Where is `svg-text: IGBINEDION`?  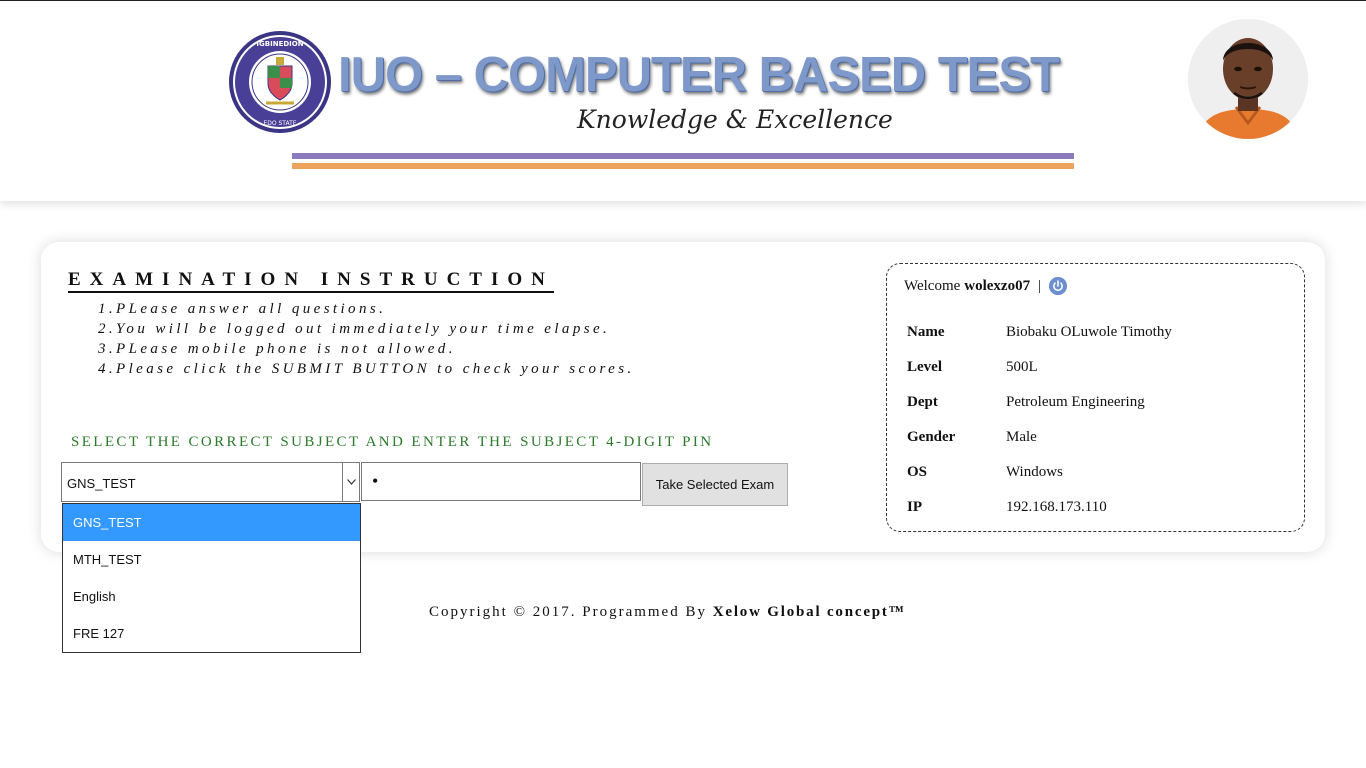
svg-text: IGBINEDION is located at coordinates (279, 44).